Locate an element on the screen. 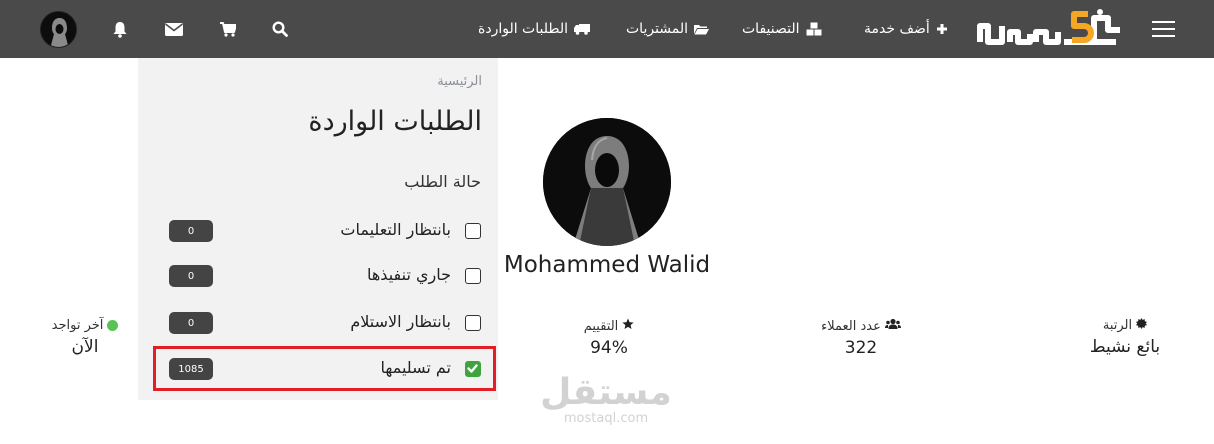 The width and height of the screenshot is (1214, 444). profile-name: Mohammed Walid is located at coordinates (607, 265).